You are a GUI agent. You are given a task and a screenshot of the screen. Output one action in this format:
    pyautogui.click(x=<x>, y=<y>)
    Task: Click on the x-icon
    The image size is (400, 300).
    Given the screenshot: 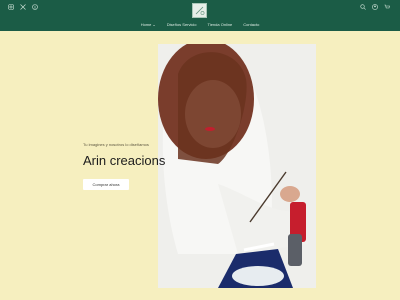 What is the action you would take?
    pyautogui.click(x=23, y=7)
    